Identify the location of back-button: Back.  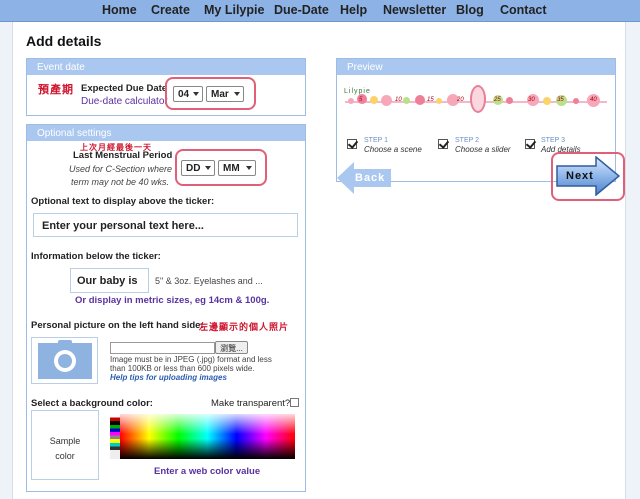
(364, 178).